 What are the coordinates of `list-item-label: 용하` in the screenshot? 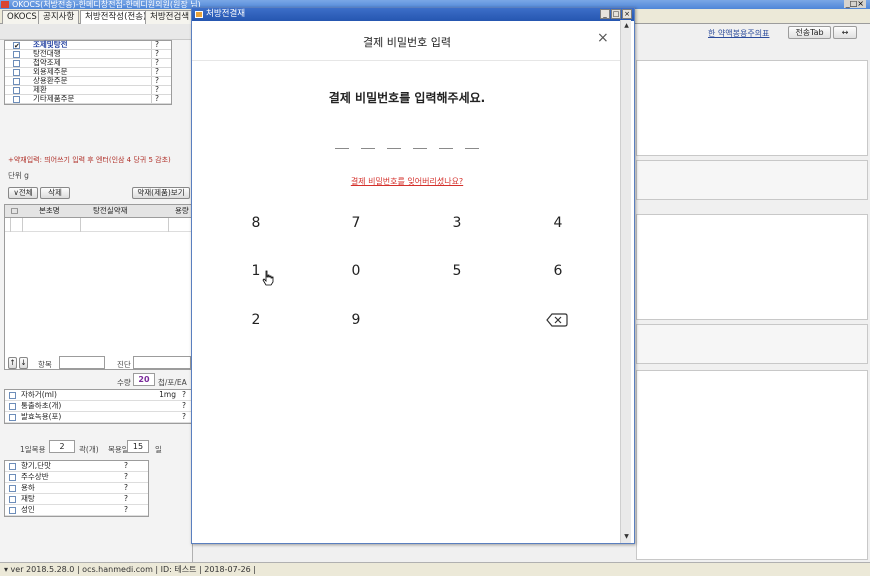 It's located at (28, 487).